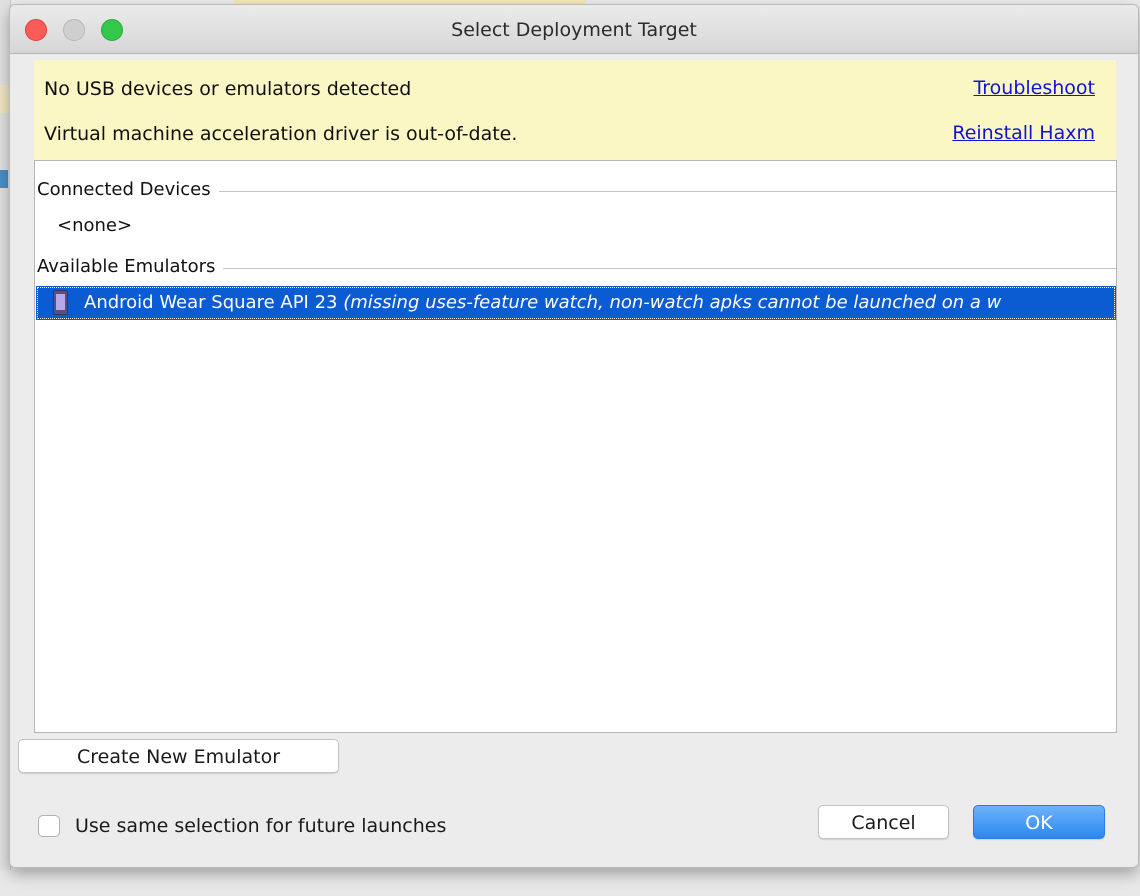 This screenshot has height=896, width=1140. Describe the element at coordinates (260, 826) in the screenshot. I see `same-selection-label: Use same selection for future launches` at that location.